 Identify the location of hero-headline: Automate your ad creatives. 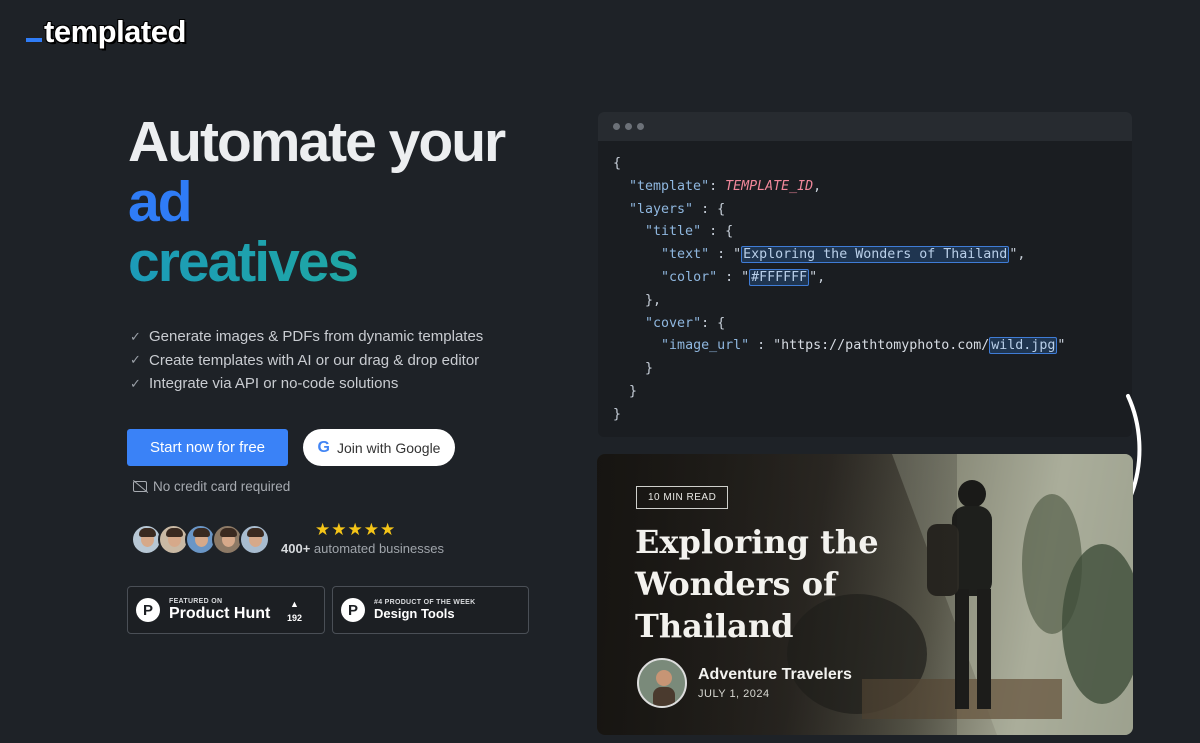
(348, 202).